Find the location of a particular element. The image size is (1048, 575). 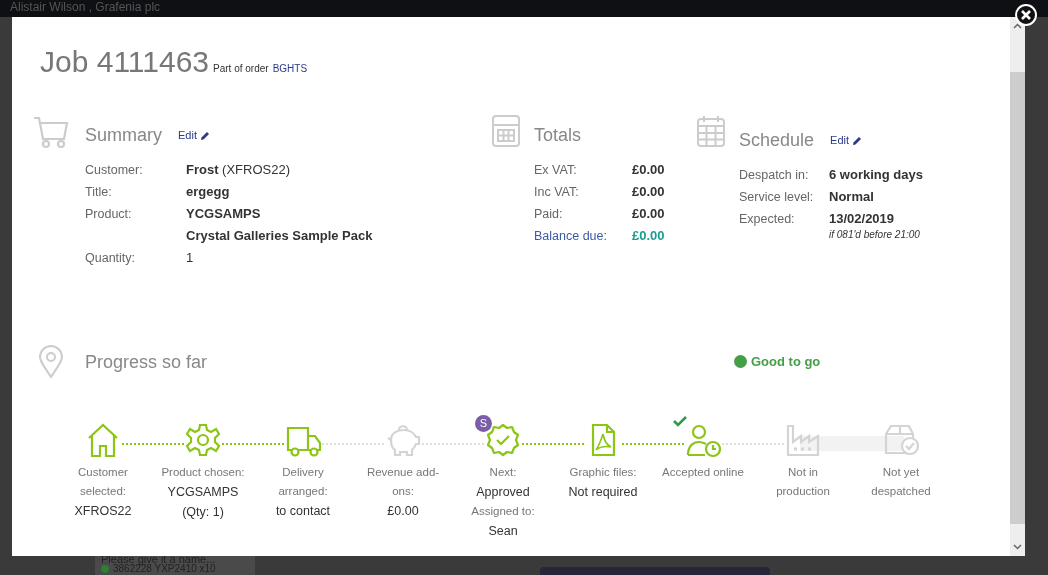

step-value: Approved is located at coordinates (503, 492).